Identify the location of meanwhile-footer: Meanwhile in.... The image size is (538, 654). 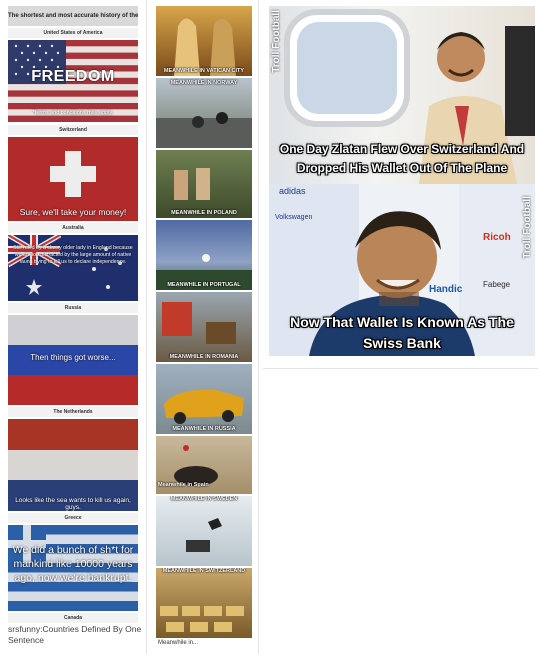
(178, 643).